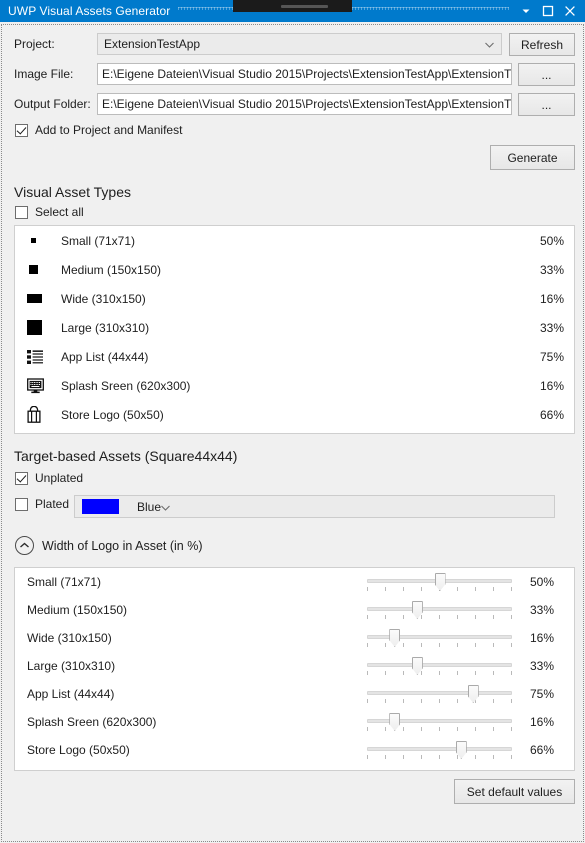  Describe the element at coordinates (109, 545) in the screenshot. I see `width-expander-header: Width of Logo in Asset (in %)` at that location.